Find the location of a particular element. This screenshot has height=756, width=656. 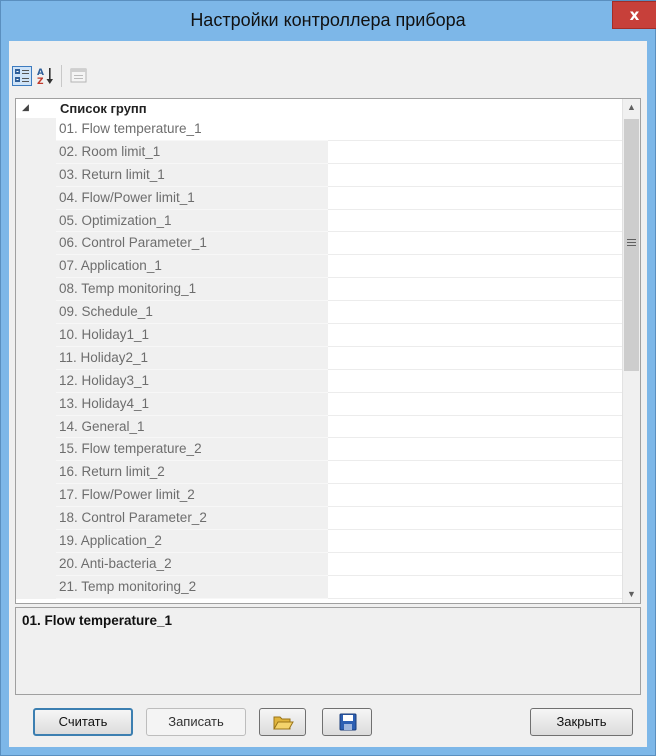

categorized-view-button is located at coordinates (22, 76).